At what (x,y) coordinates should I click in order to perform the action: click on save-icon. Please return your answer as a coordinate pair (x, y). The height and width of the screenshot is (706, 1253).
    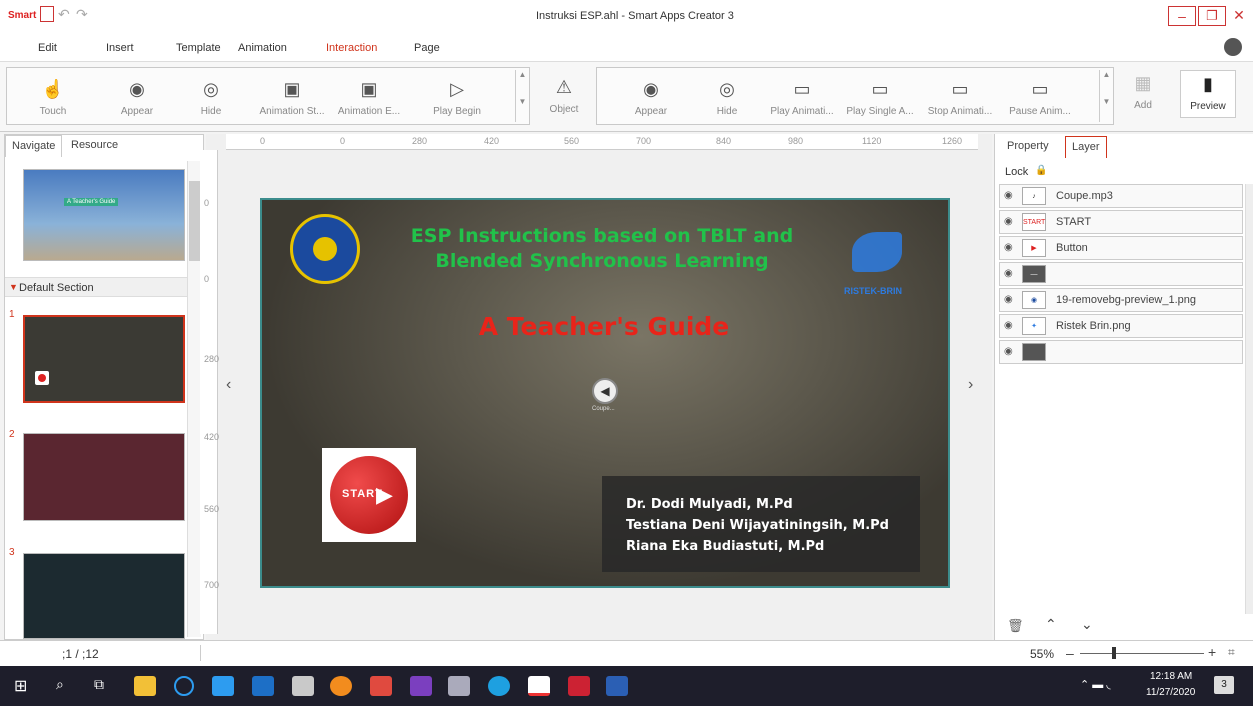
    Looking at the image, I should click on (47, 14).